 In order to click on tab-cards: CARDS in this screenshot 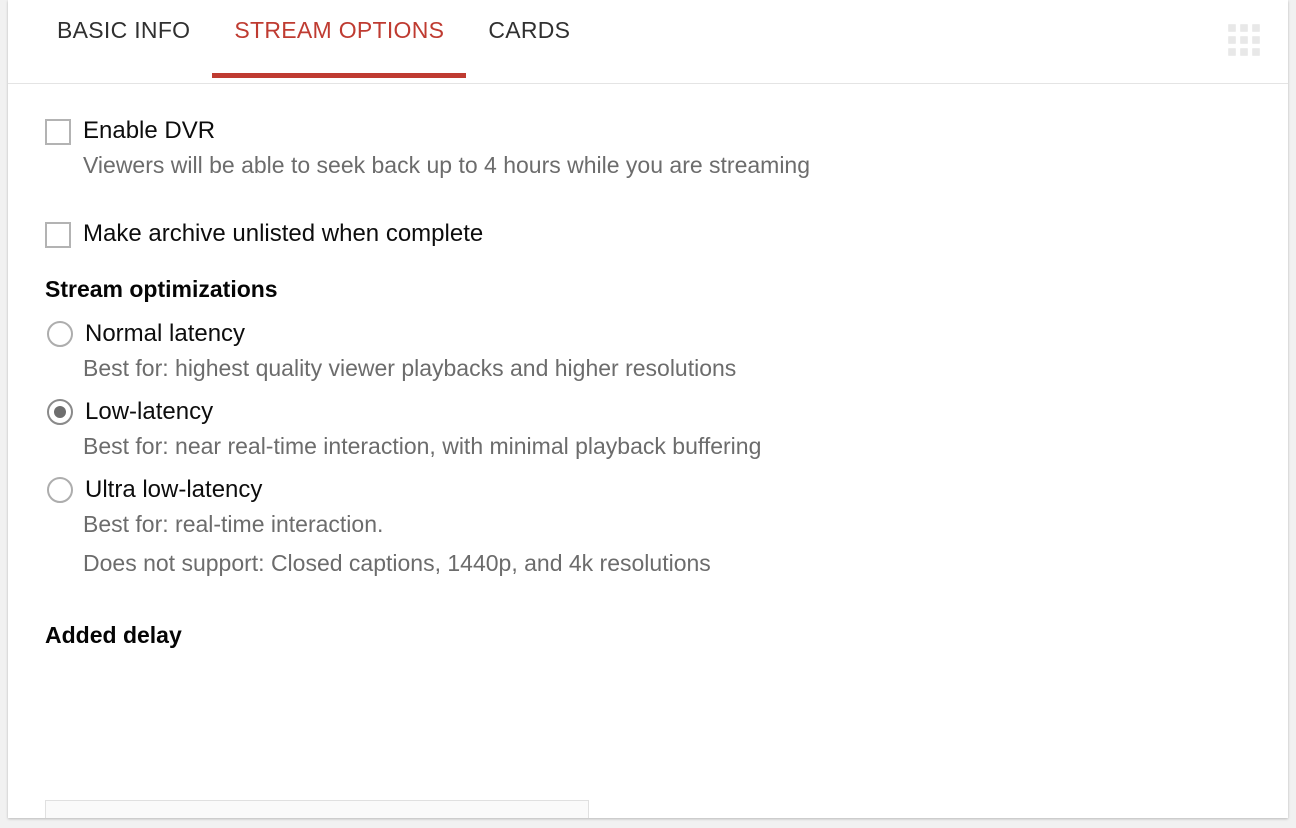, I will do `click(529, 36)`.